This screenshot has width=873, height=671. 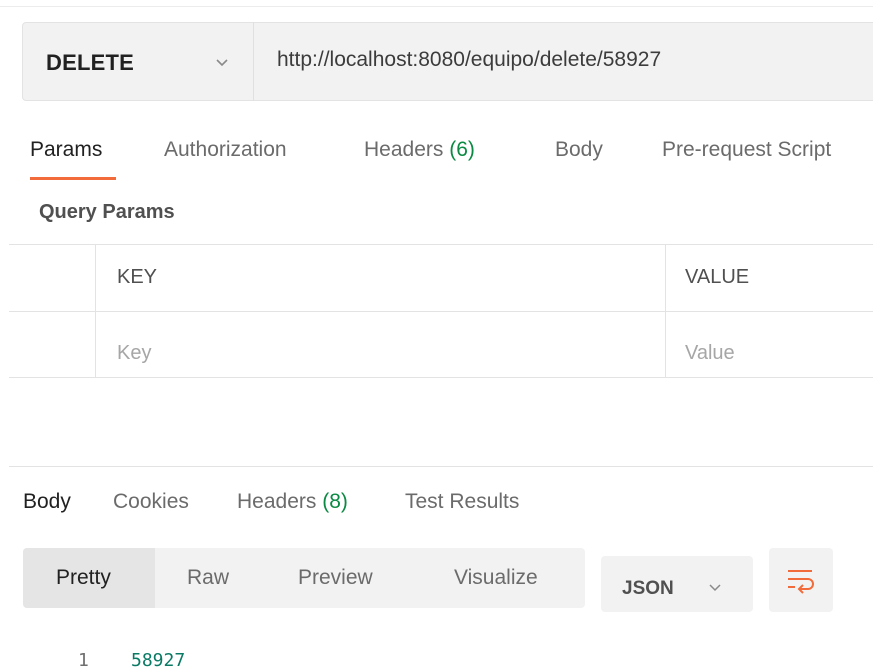 What do you see at coordinates (710, 353) in the screenshot?
I see `value-input: Value` at bounding box center [710, 353].